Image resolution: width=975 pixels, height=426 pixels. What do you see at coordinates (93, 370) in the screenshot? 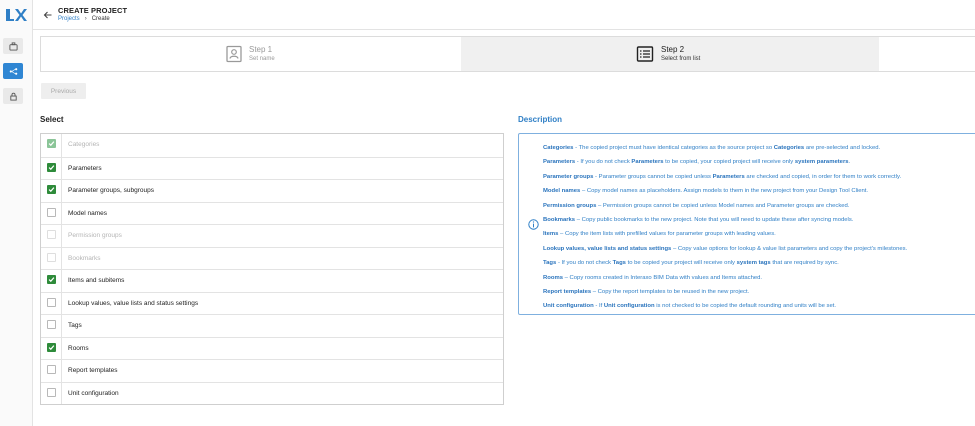
I see `list-item-label: Report templates` at bounding box center [93, 370].